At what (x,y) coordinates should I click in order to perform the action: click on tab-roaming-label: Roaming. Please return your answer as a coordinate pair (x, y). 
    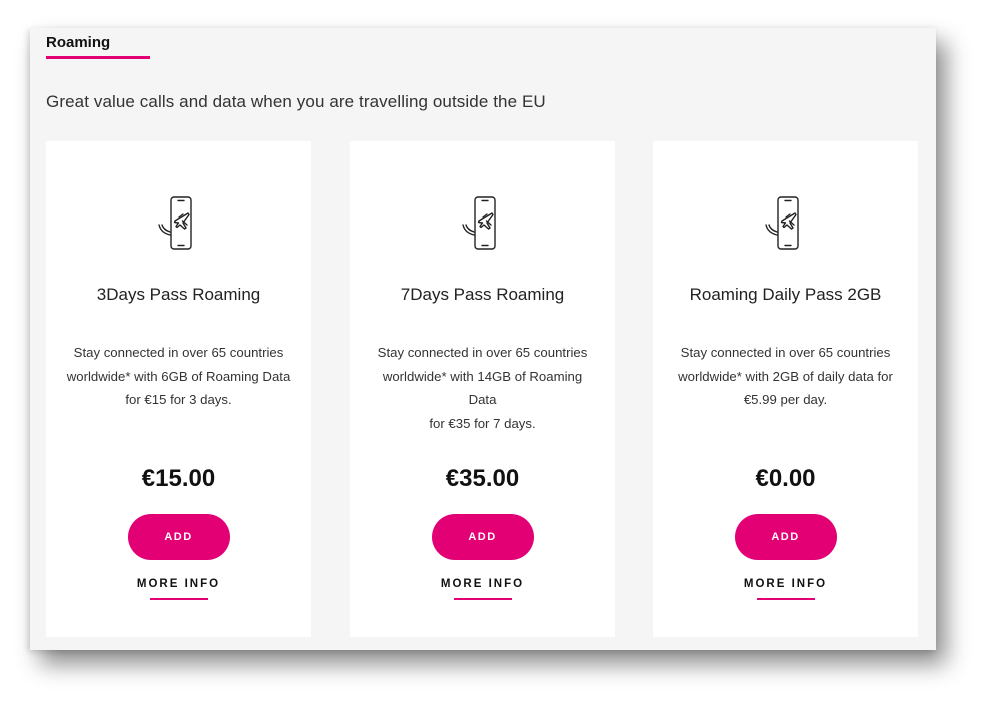
    Looking at the image, I should click on (78, 42).